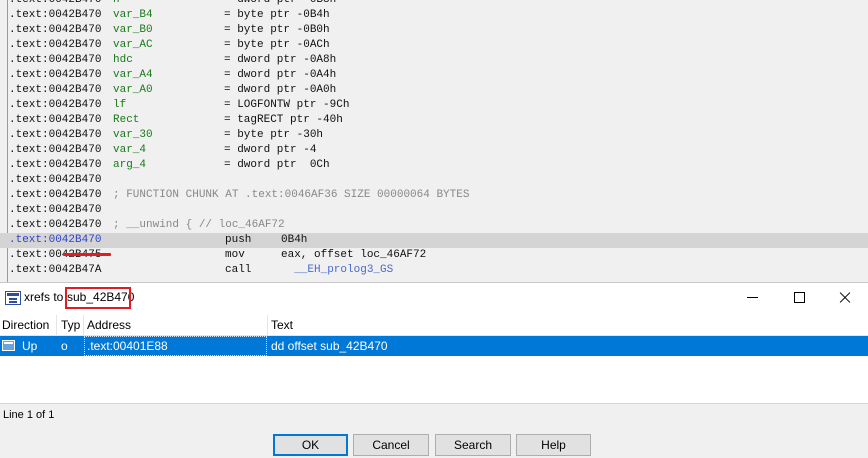  What do you see at coordinates (133, 75) in the screenshot?
I see `stack-var-name: var_A4` at bounding box center [133, 75].